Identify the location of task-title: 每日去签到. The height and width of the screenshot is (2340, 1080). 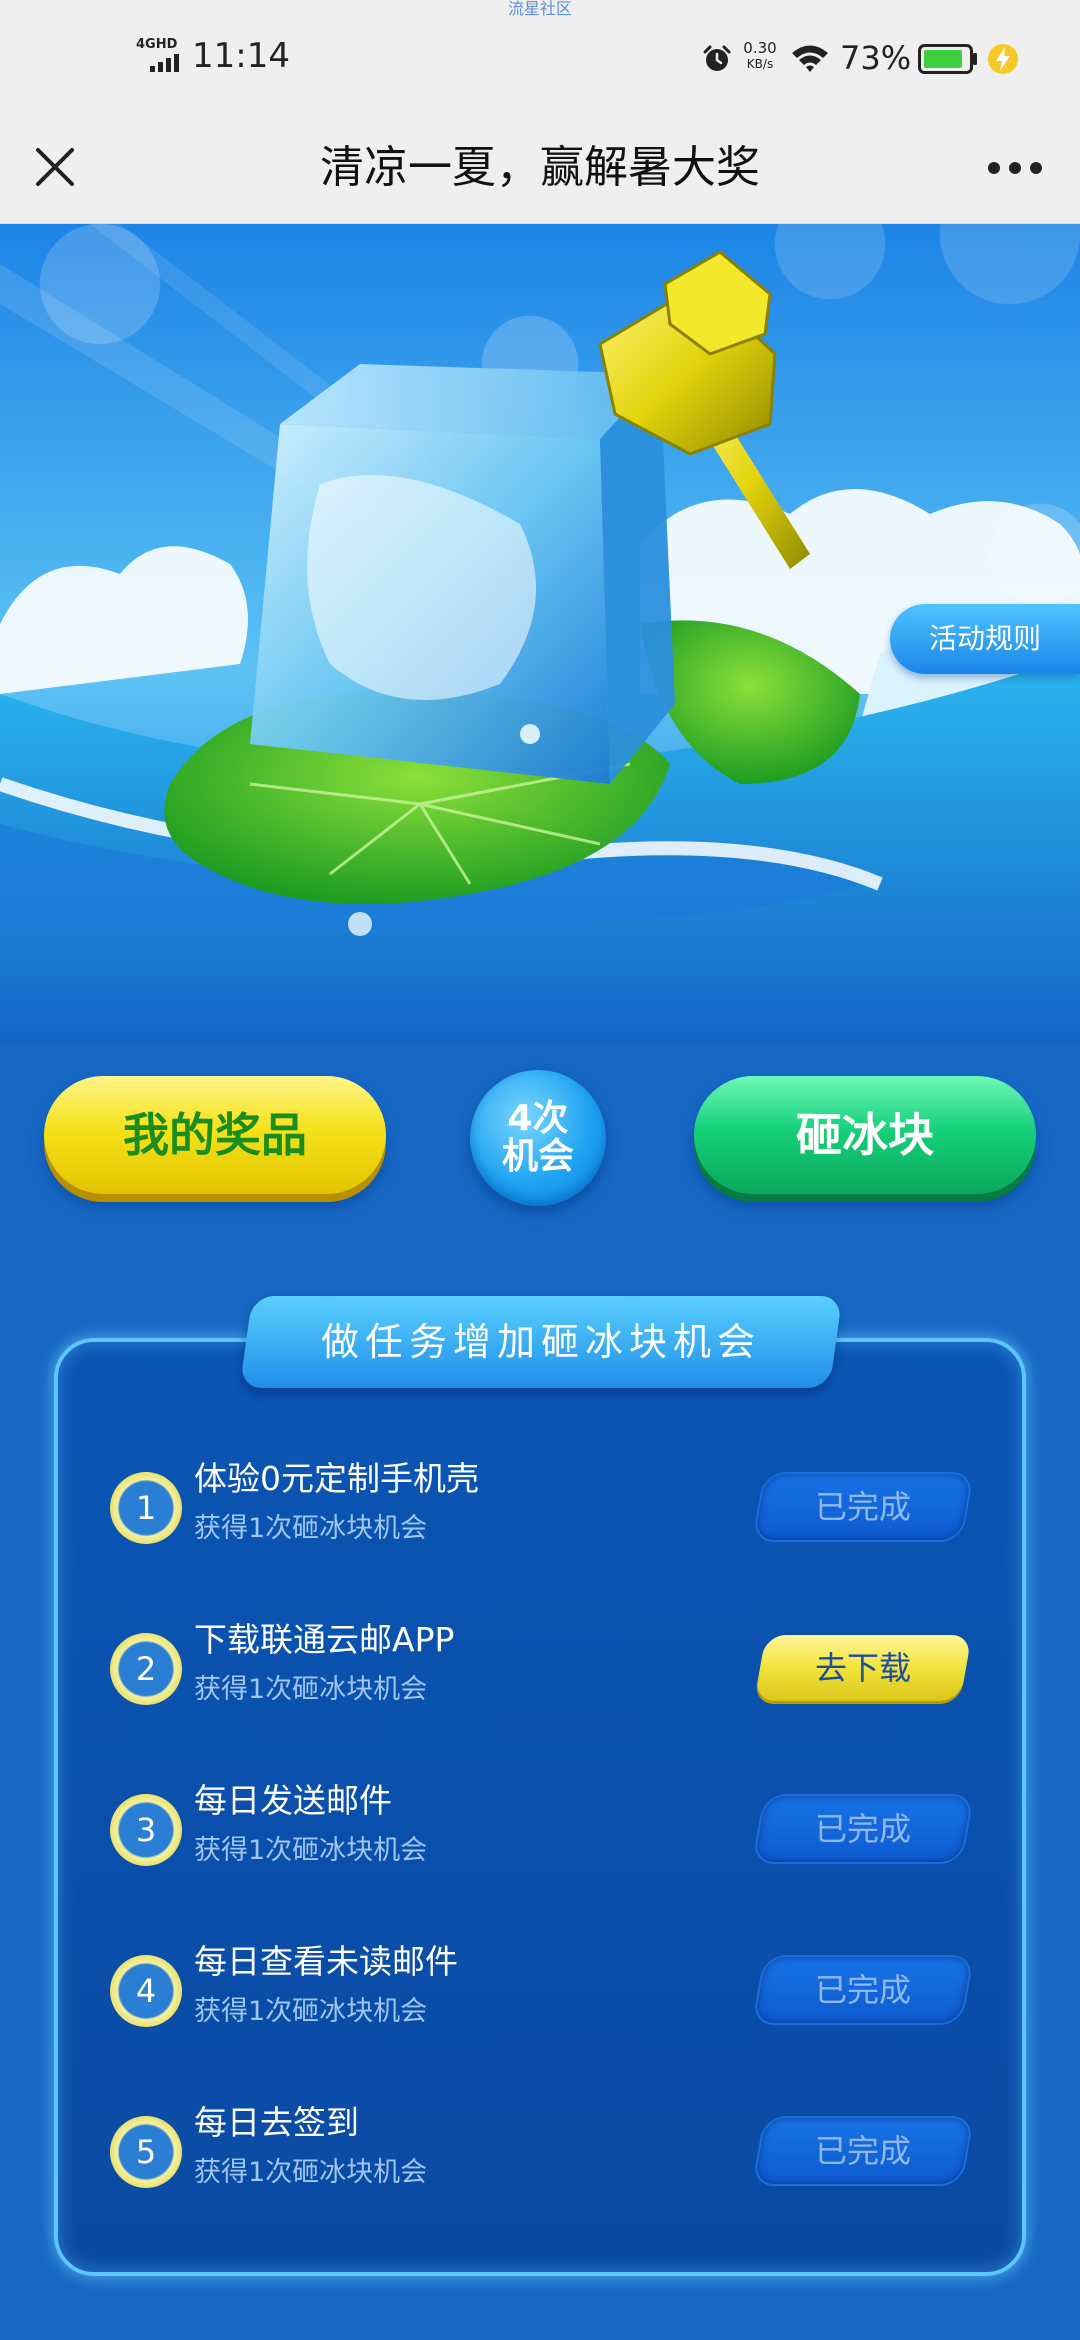
(276, 2122).